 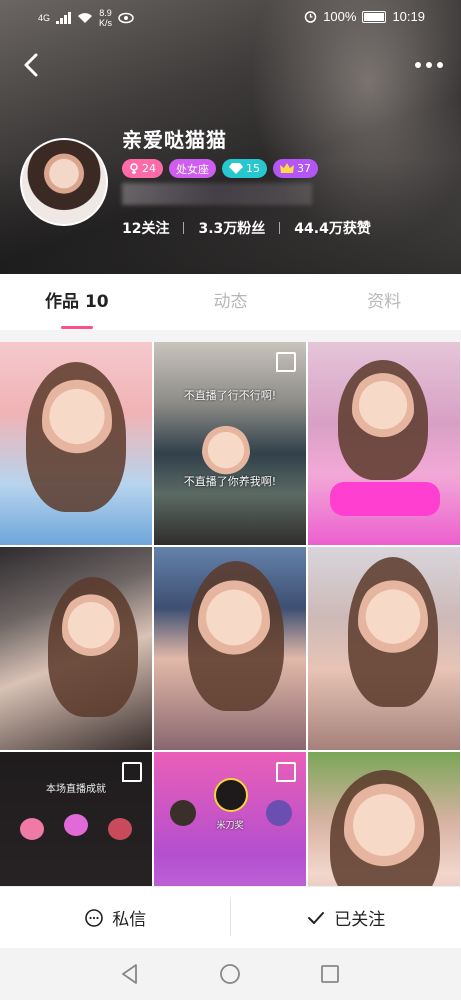 I want to click on nav-recents-button, so click(x=330, y=974).